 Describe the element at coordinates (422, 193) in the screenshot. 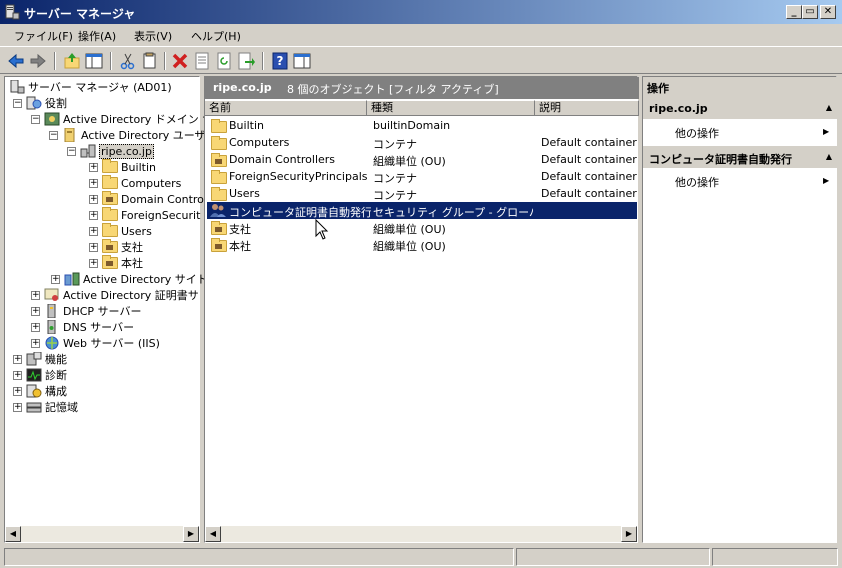

I see `list-item: Users コンテナ Default container fo` at that location.